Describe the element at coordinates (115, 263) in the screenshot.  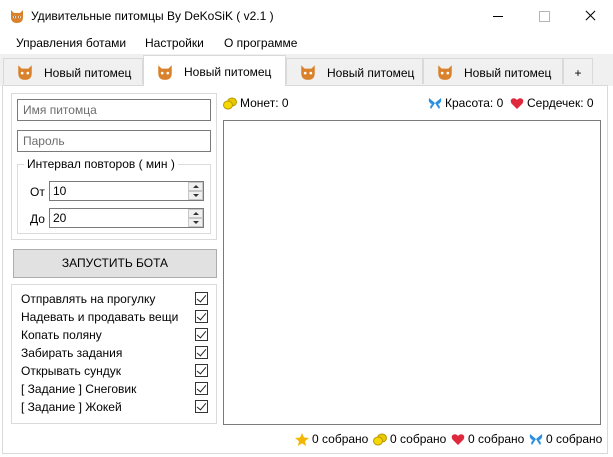
I see `start-bot-button: ЗАПУСТИТЬ БОТА` at that location.